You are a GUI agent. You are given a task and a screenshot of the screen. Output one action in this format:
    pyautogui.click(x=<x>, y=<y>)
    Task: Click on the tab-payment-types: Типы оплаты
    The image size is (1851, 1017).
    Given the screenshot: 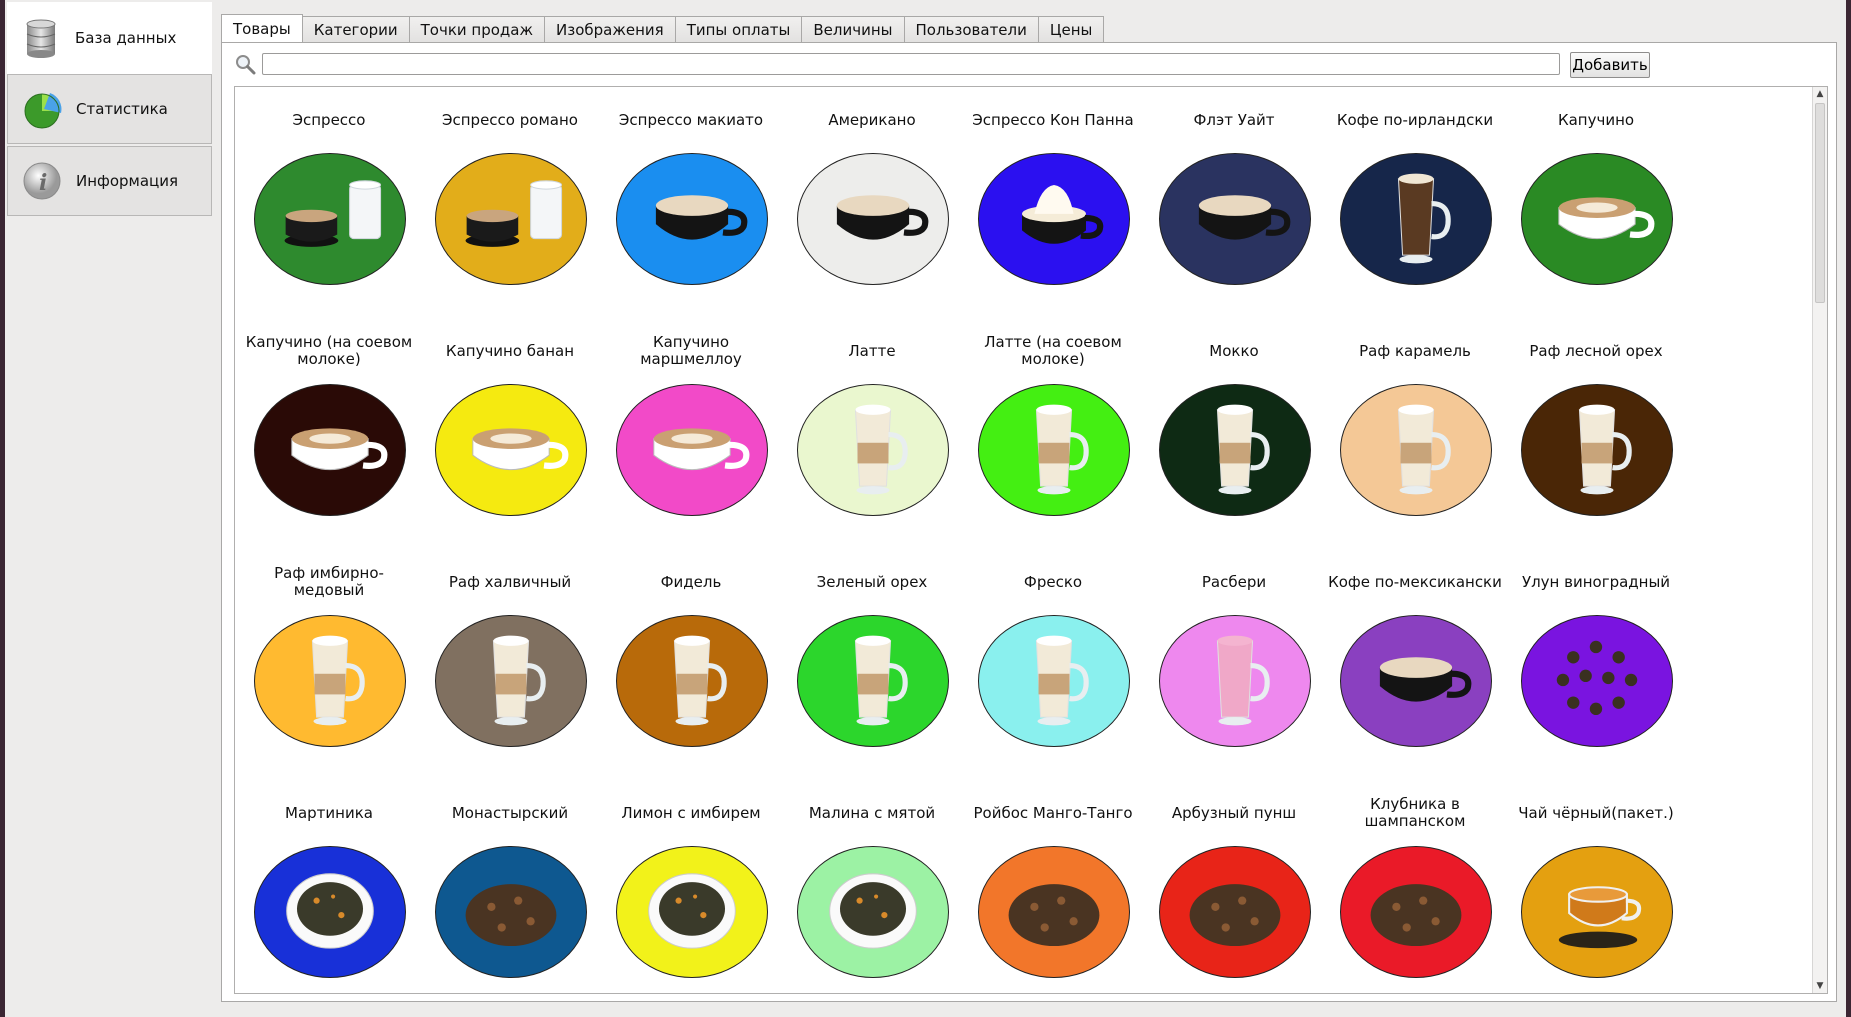 What is the action you would take?
    pyautogui.click(x=739, y=29)
    